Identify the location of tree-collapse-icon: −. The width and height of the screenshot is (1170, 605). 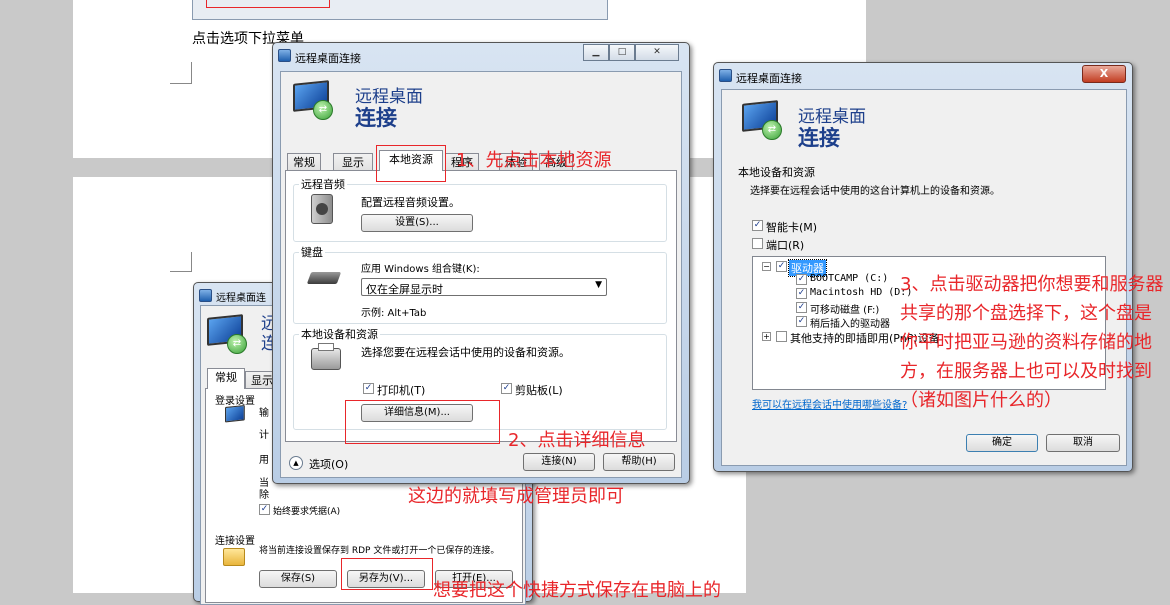
(766, 266).